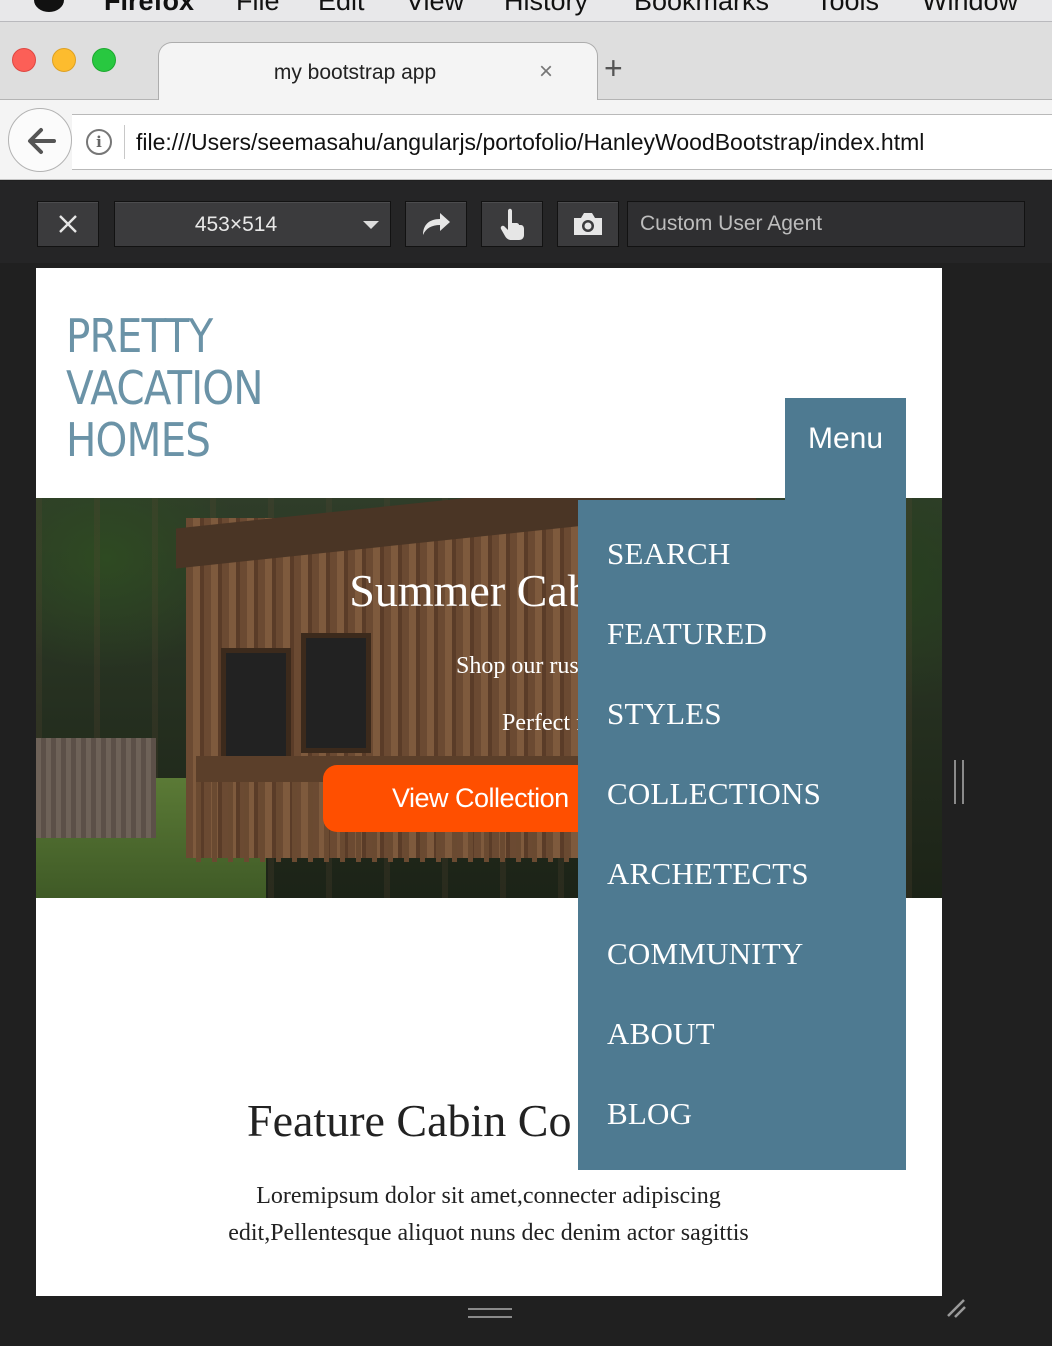 The width and height of the screenshot is (1052, 1346). Describe the element at coordinates (756, 736) in the screenshot. I see `nav-item-styles: STYLES` at that location.